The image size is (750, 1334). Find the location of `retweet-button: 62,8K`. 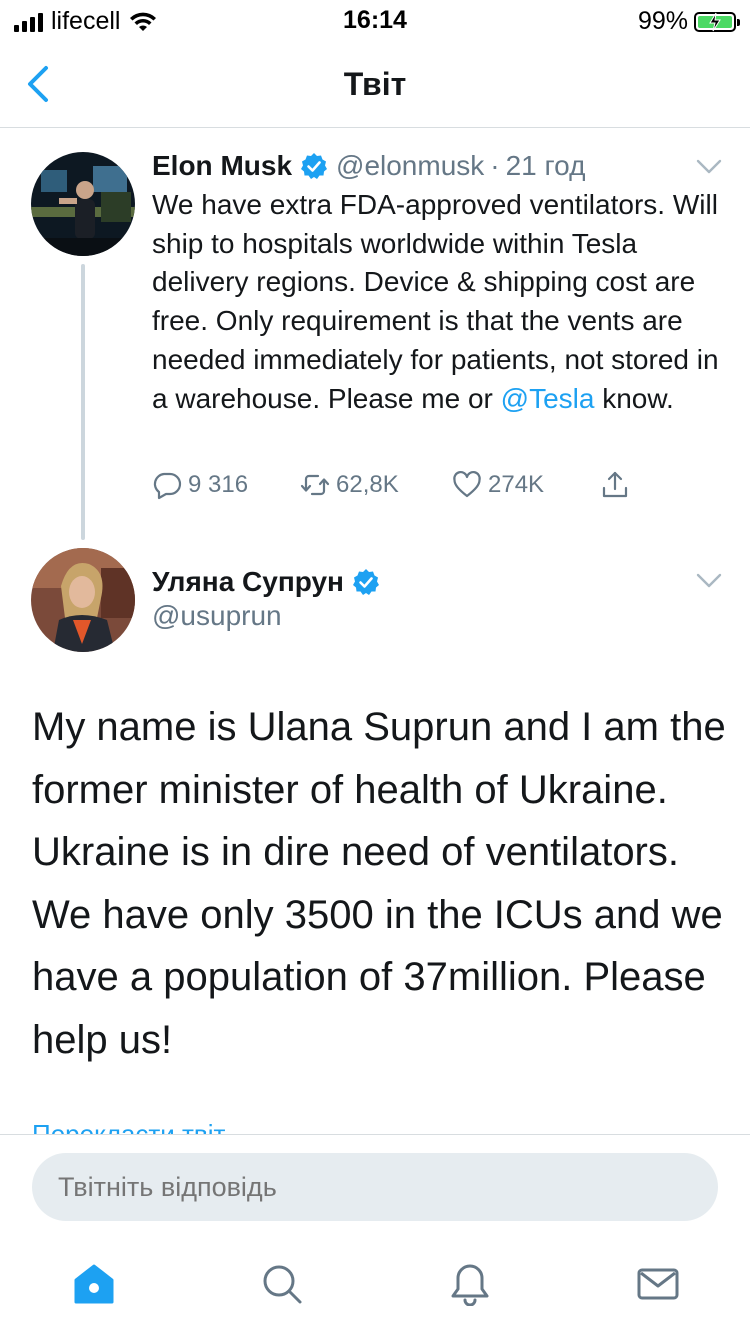

retweet-button: 62,8K is located at coordinates (349, 485).